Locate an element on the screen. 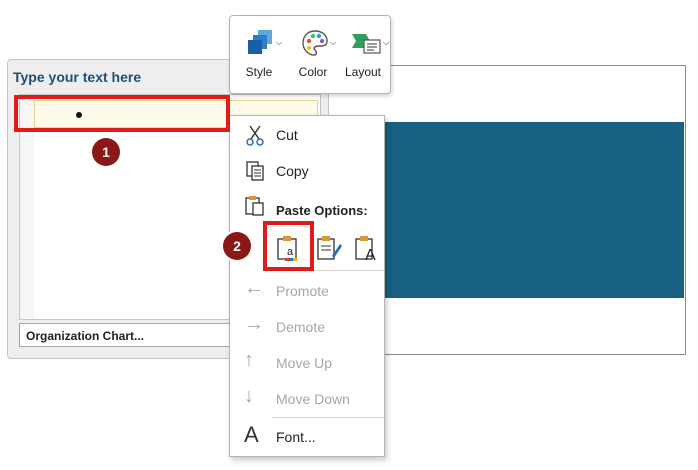 Image resolution: width=698 pixels, height=470 pixels. style-button: ⌵ Style is located at coordinates (259, 57).